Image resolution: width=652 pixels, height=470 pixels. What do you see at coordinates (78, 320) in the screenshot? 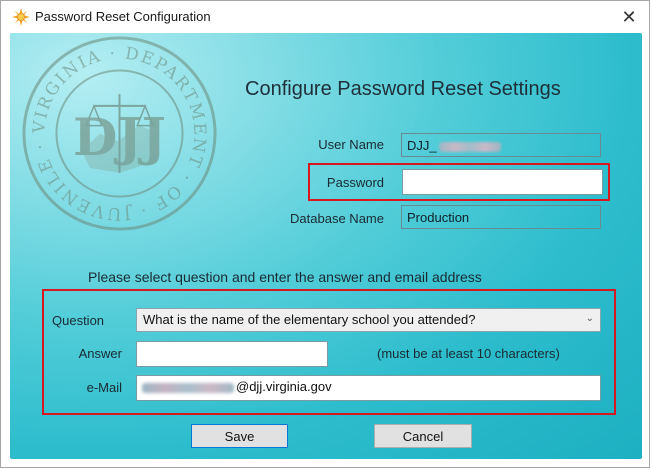
I see `question-label: Question` at bounding box center [78, 320].